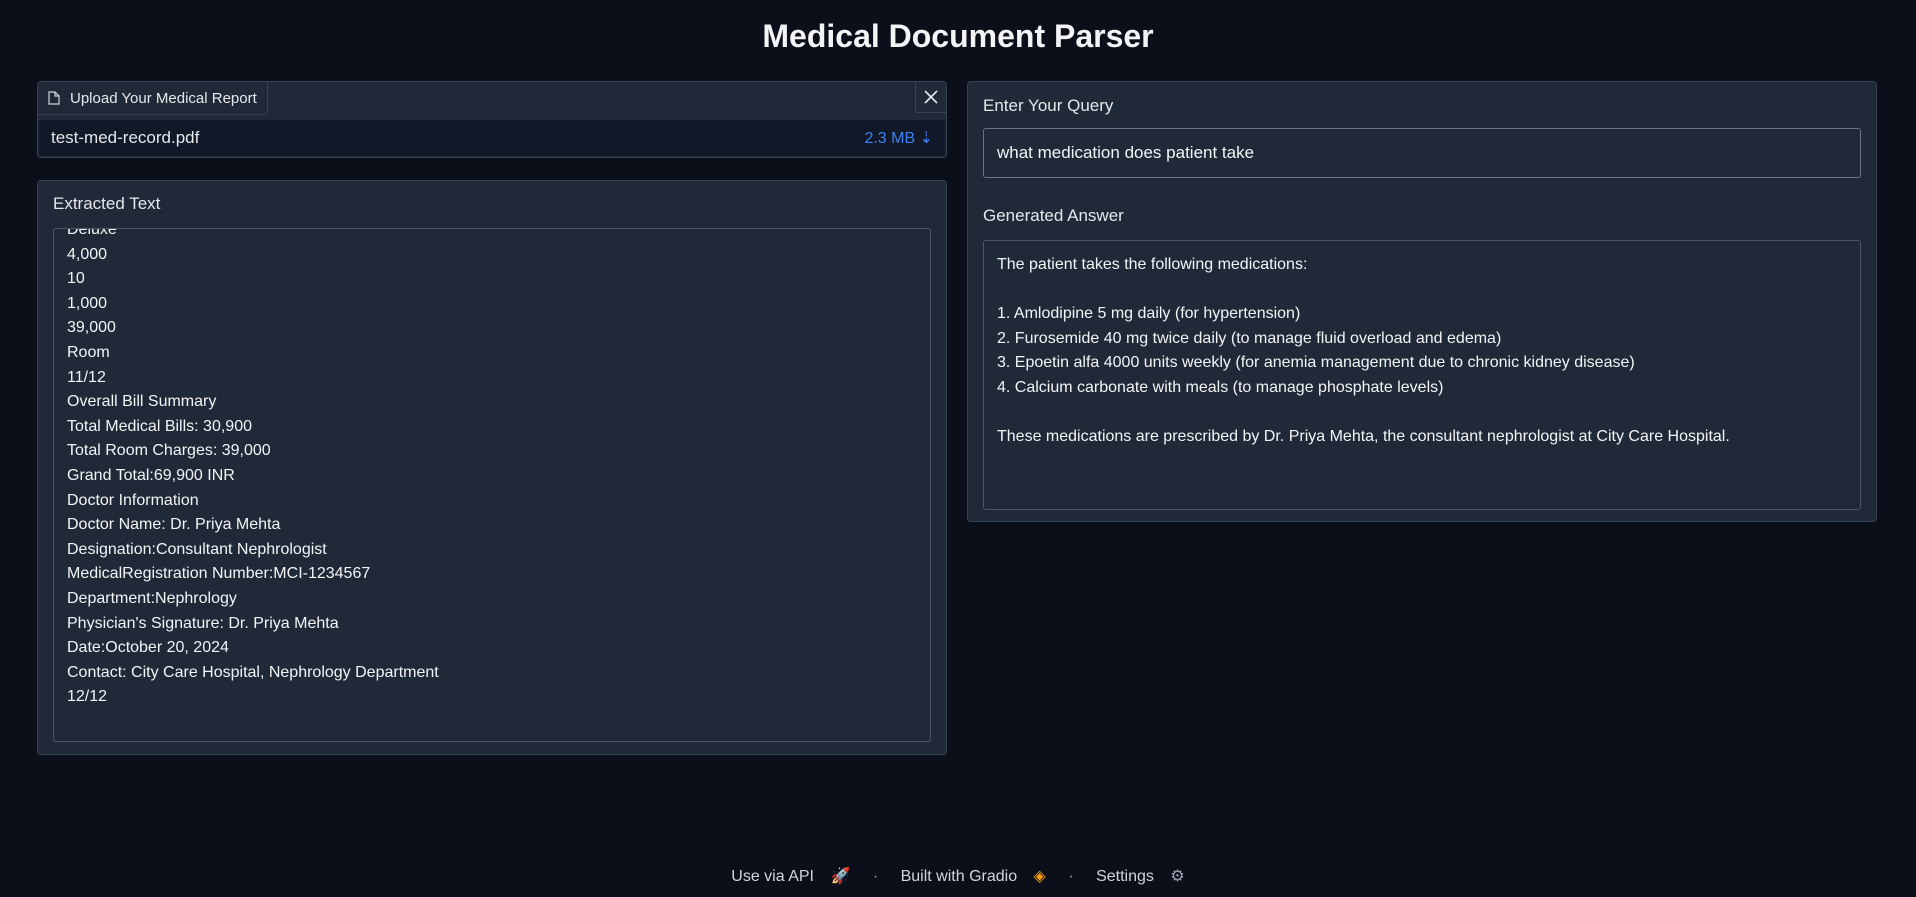 The width and height of the screenshot is (1916, 897). I want to click on extracted-text-line: Overall Bill Summary, so click(142, 402).